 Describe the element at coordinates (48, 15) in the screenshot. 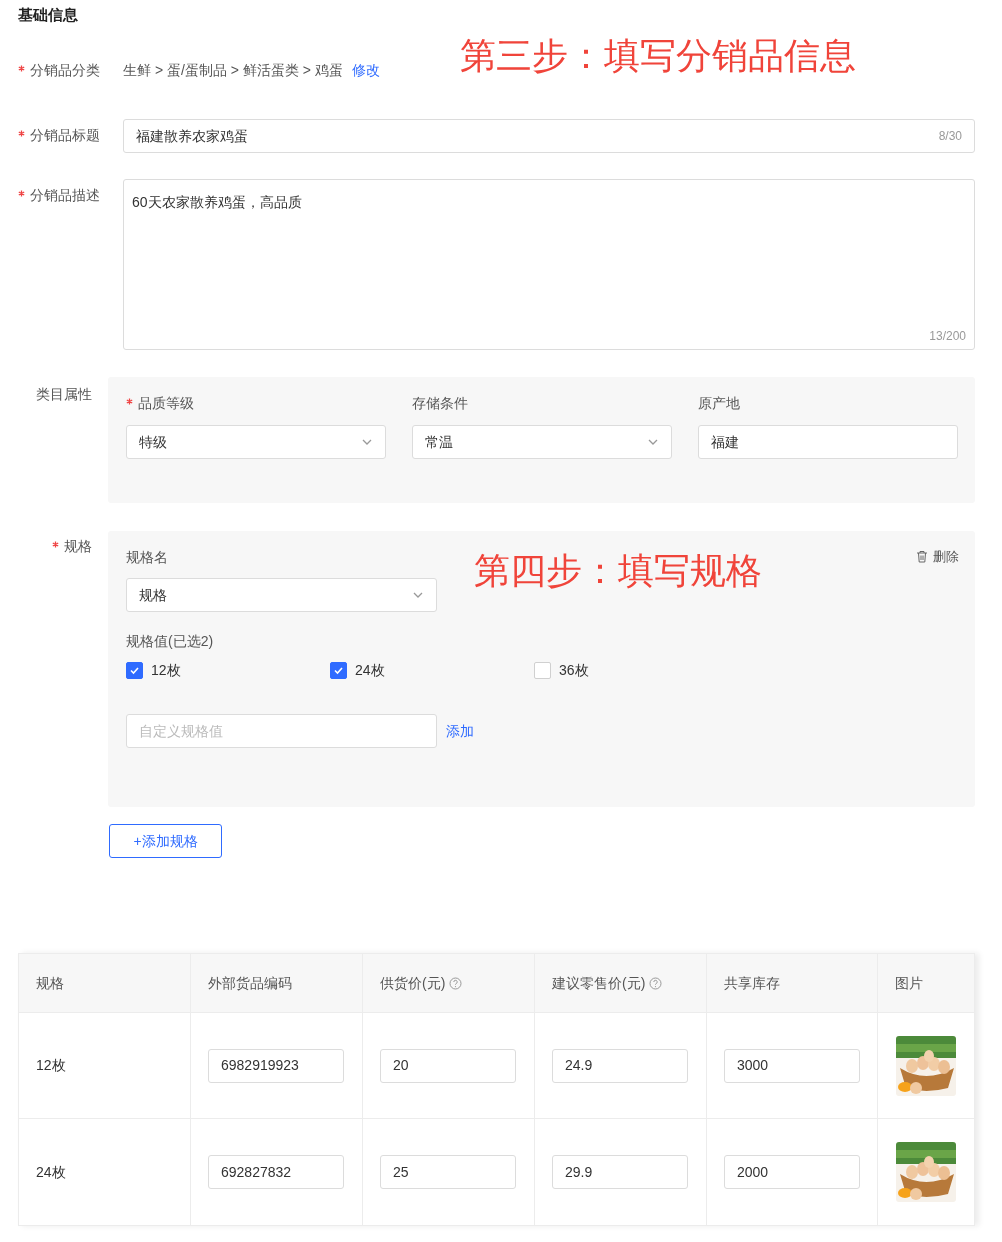

I see `section-title: 基础信息` at that location.